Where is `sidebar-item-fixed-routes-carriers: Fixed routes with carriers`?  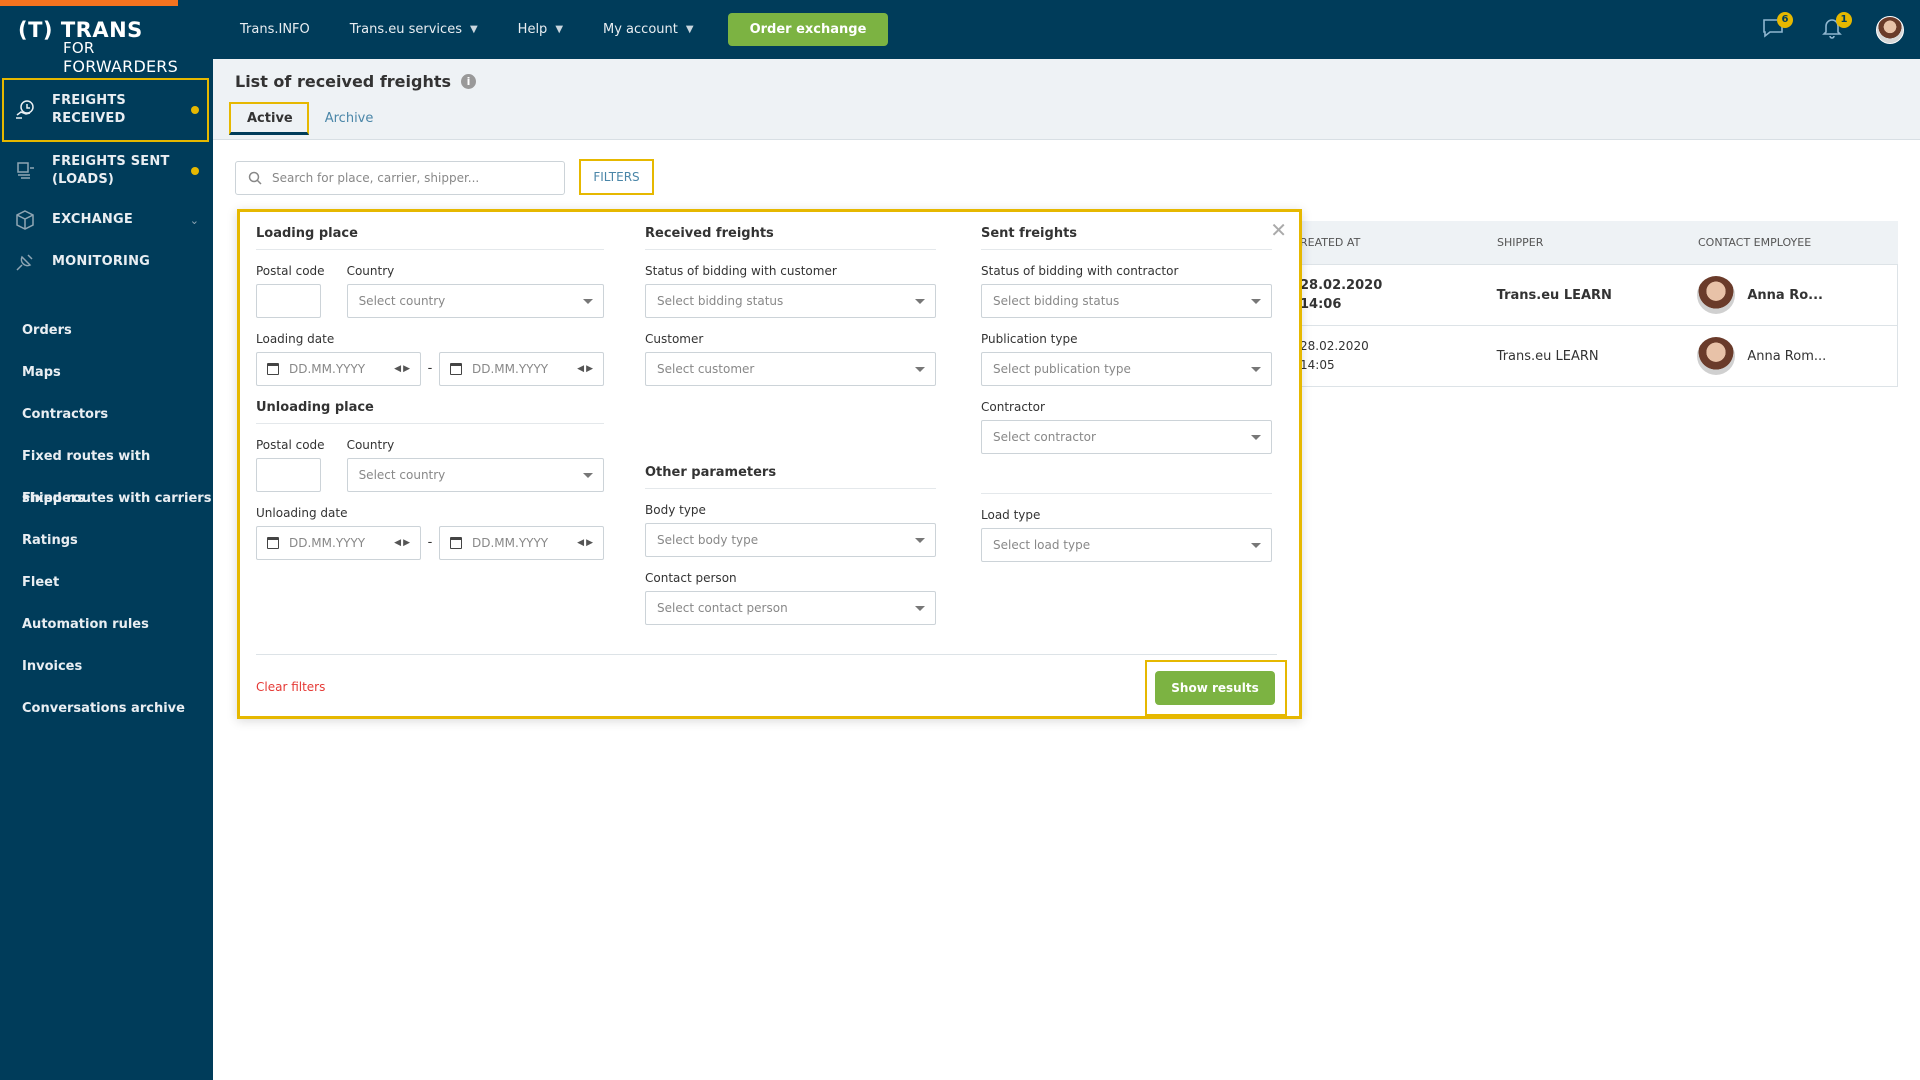 sidebar-item-fixed-routes-carriers: Fixed routes with carriers is located at coordinates (106, 499).